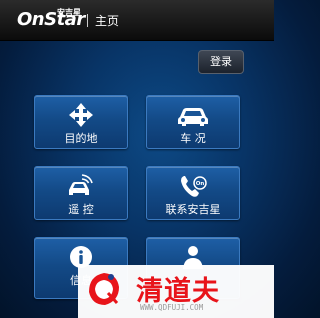  I want to click on destination-tile: 目的地, so click(81, 122).